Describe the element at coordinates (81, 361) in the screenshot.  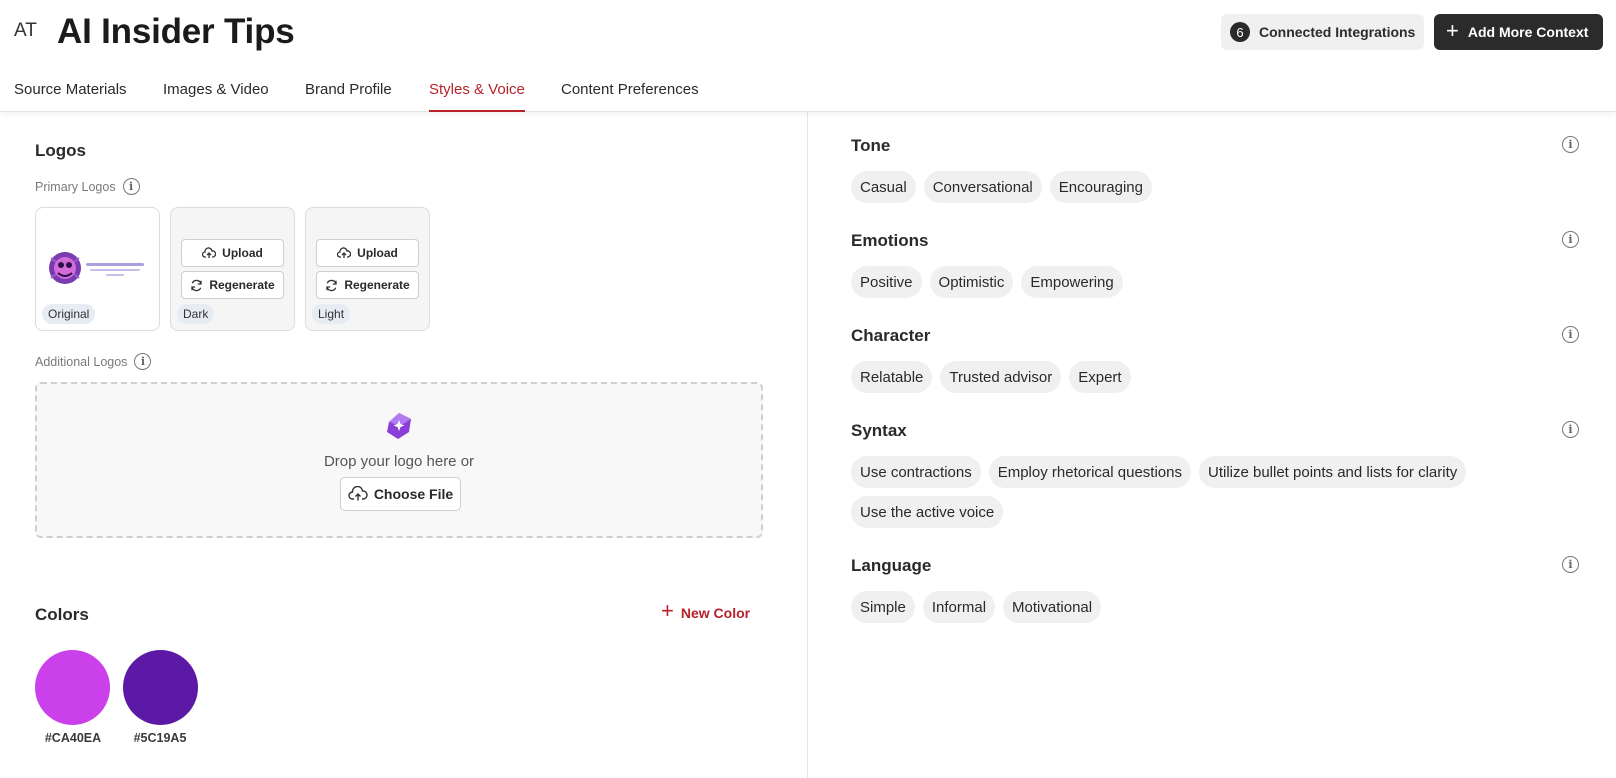
I see `additional-logos-text: Additional Logos` at that location.